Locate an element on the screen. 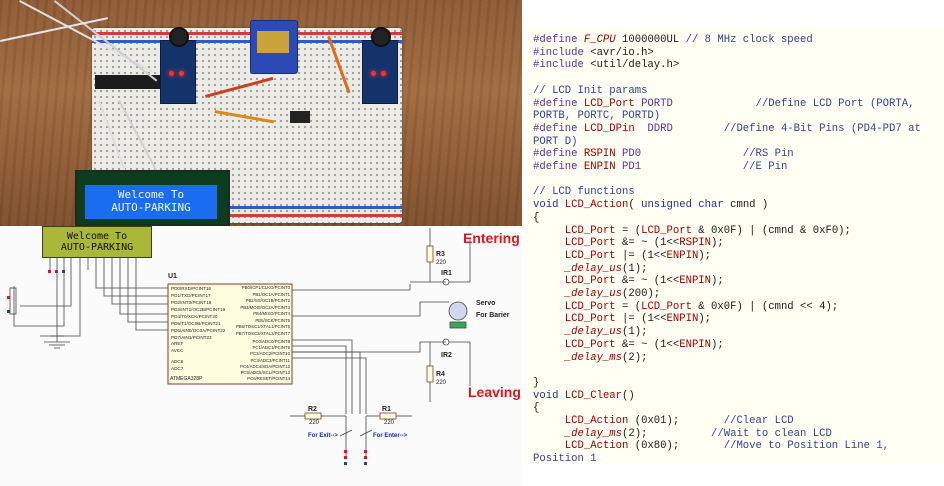  code-line: void LCD_Action( unsigned char cmnd ) is located at coordinates (738, 205).